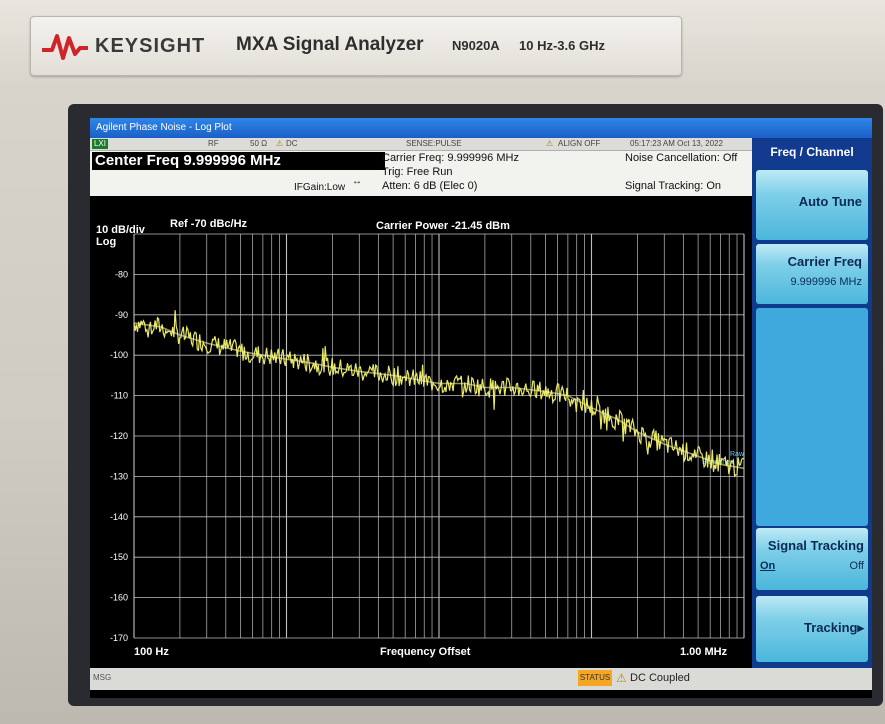 This screenshot has height=724, width=885. I want to click on softkey-menu-title: Freq / Channel, so click(812, 152).